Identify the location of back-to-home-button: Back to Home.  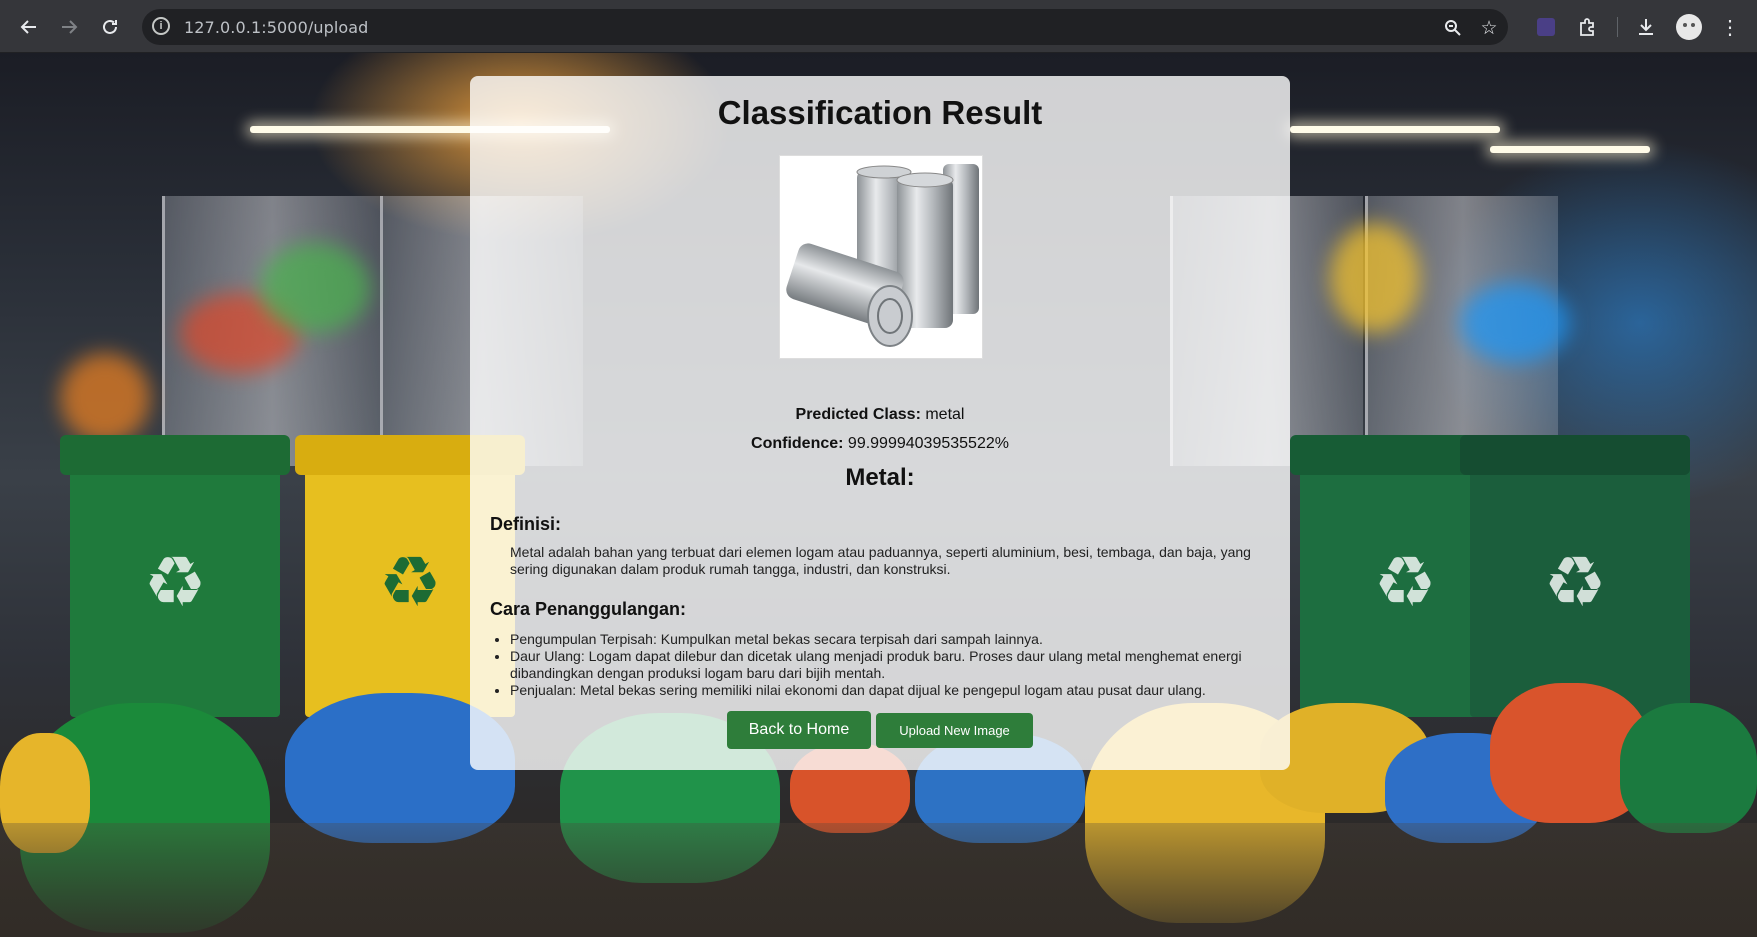
(799, 730).